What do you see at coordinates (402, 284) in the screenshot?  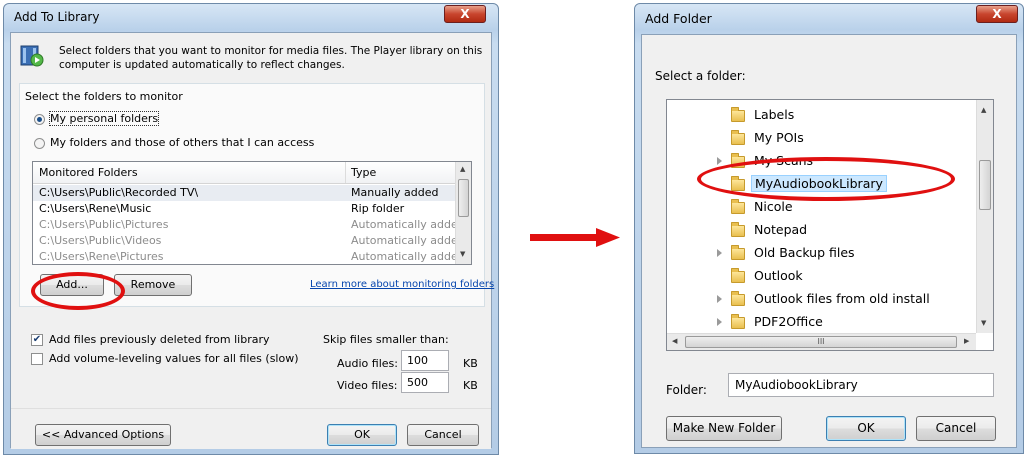 I see `learn-more-link: Learn more about monitoring folders` at bounding box center [402, 284].